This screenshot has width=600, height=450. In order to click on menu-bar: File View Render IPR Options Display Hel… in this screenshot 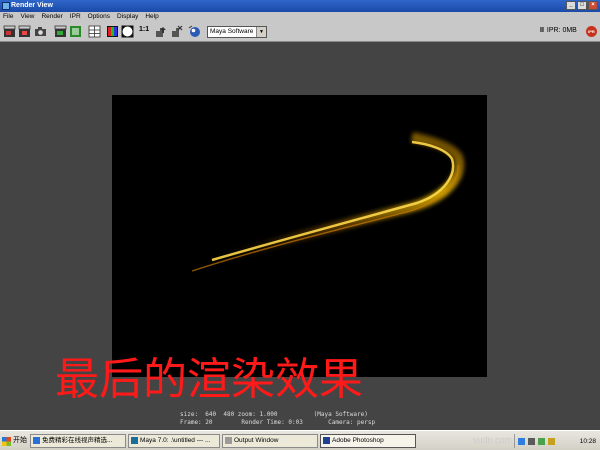, I will do `click(300, 17)`.